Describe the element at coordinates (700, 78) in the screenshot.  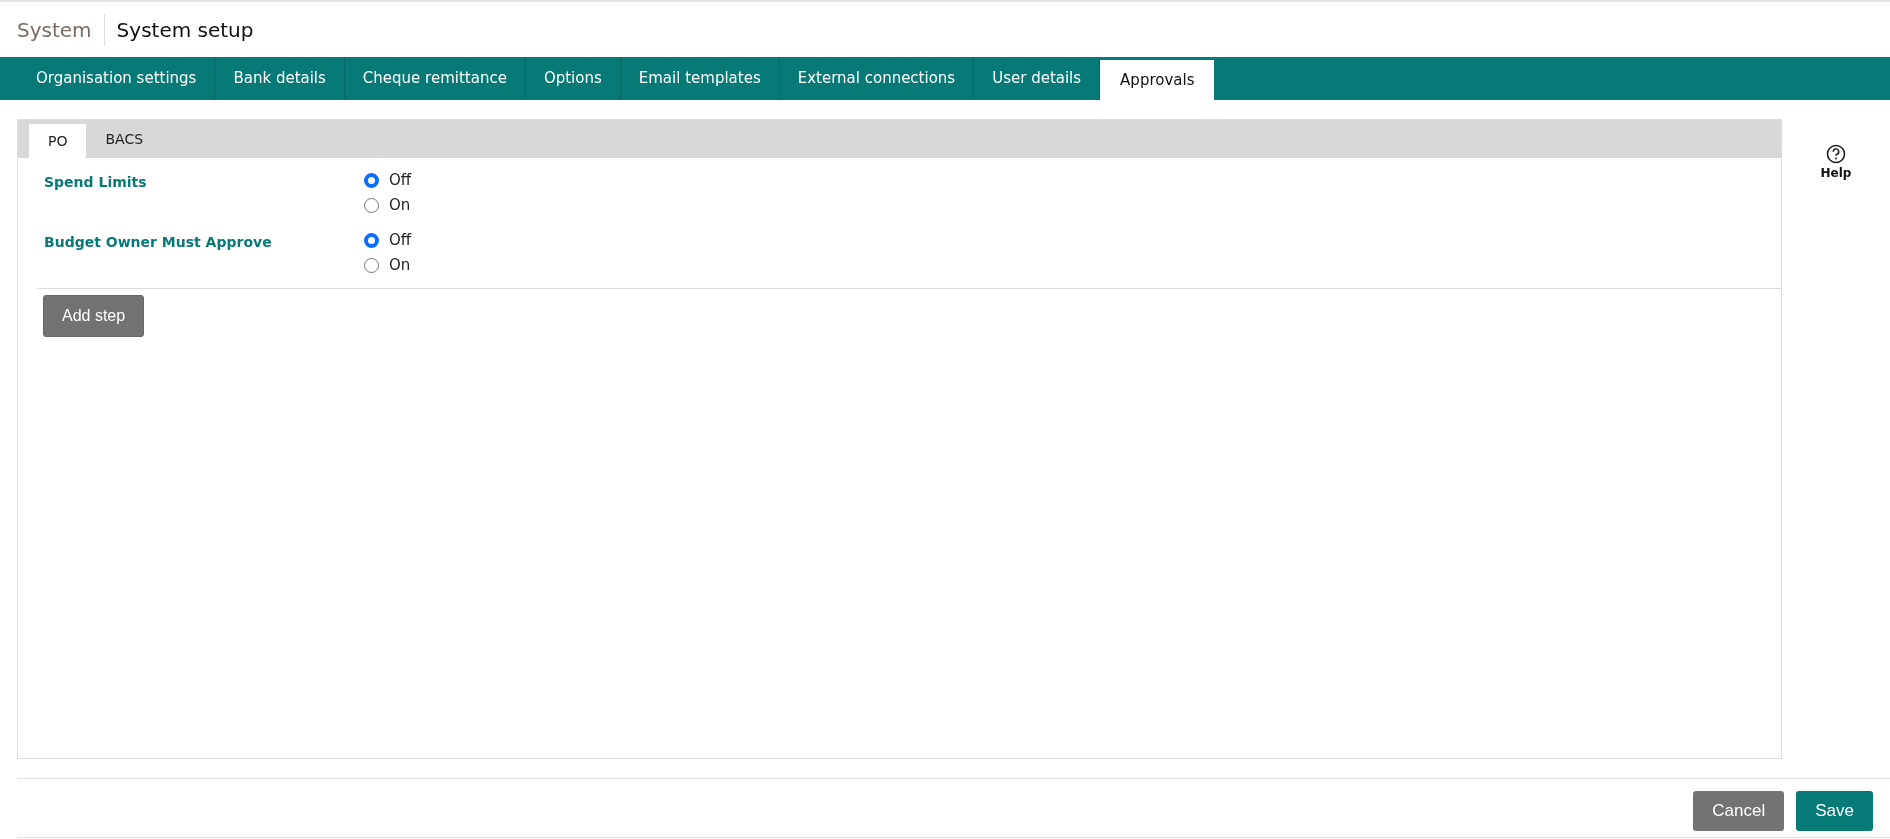
I see `tab: Email templates` at that location.